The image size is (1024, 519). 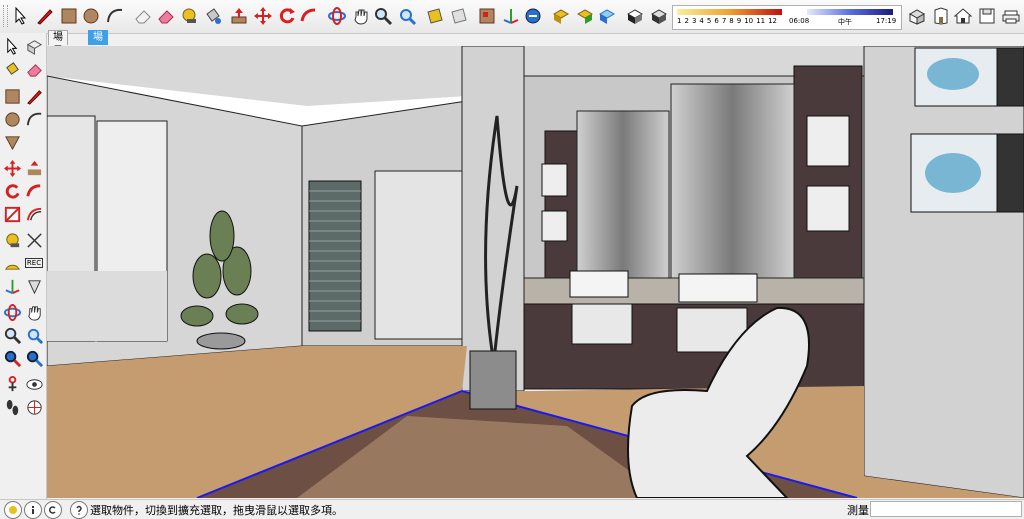 I want to click on scale-icon, so click(x=12, y=214).